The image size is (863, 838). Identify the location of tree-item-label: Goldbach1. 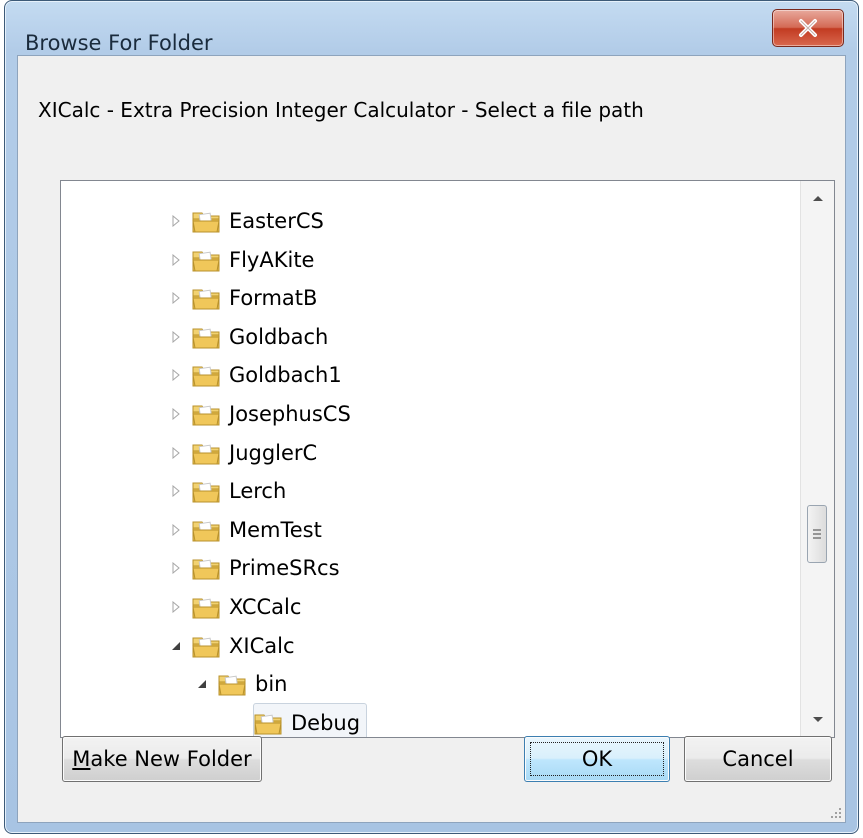
(285, 375).